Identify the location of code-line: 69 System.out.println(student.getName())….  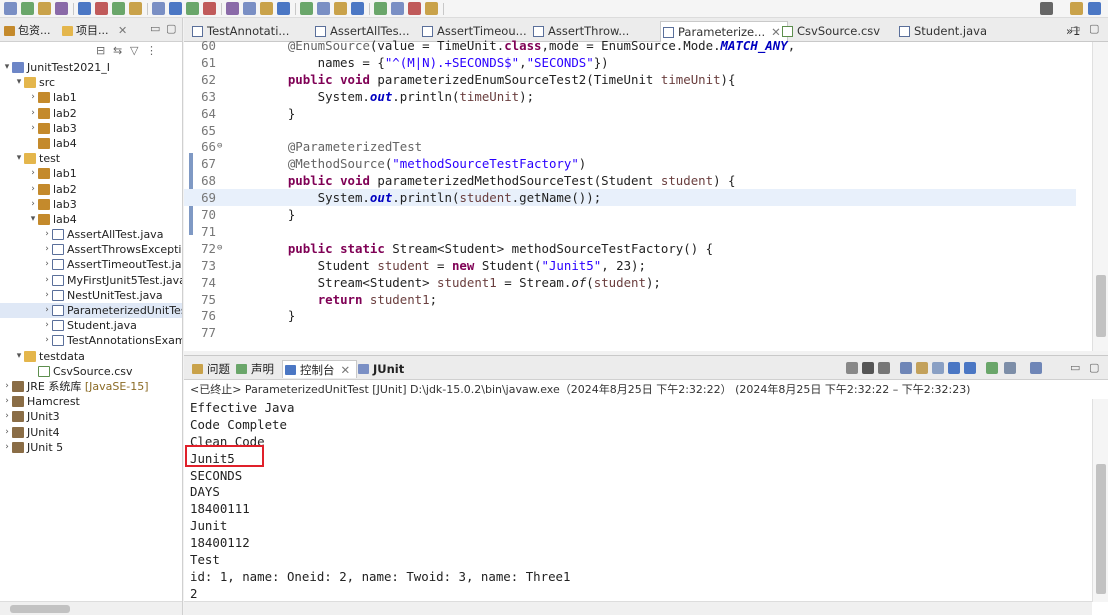
(630, 197).